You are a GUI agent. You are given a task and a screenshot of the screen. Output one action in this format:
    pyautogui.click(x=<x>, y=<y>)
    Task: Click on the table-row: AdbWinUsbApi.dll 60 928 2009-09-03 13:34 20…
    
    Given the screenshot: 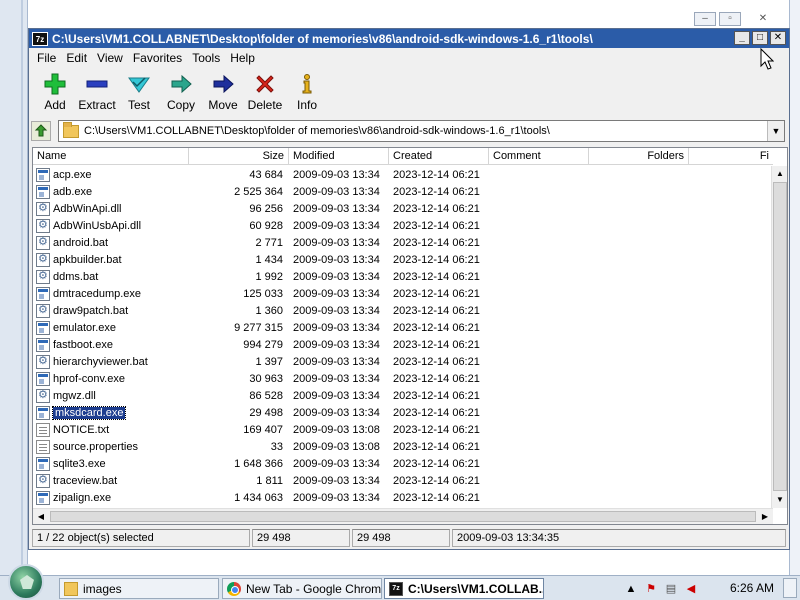 What is the action you would take?
    pyautogui.click(x=402, y=225)
    